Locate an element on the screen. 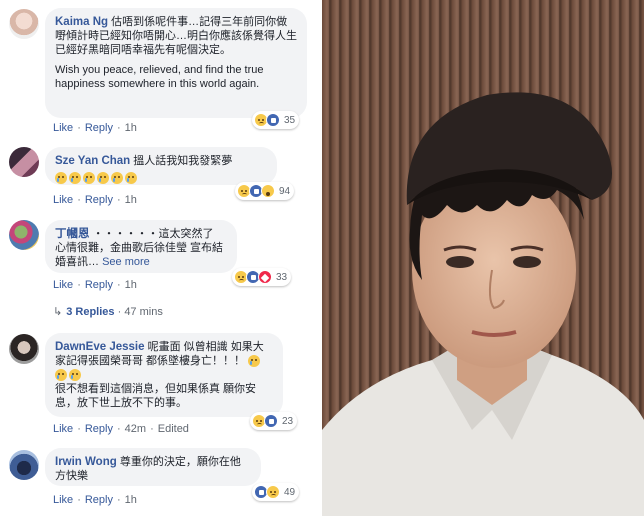 This screenshot has height=516, width=644. comment-author: Kaima Ng is located at coordinates (81, 22).